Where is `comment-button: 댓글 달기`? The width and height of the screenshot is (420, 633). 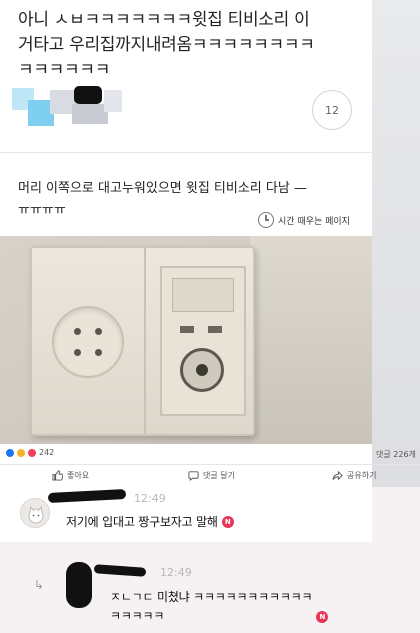 comment-button: 댓글 달기 is located at coordinates (211, 475).